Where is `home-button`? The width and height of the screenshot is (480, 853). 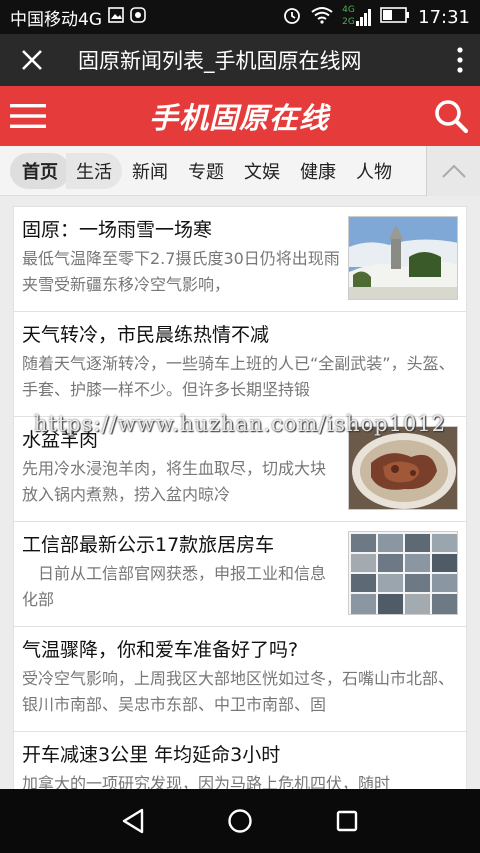
home-button is located at coordinates (240, 821).